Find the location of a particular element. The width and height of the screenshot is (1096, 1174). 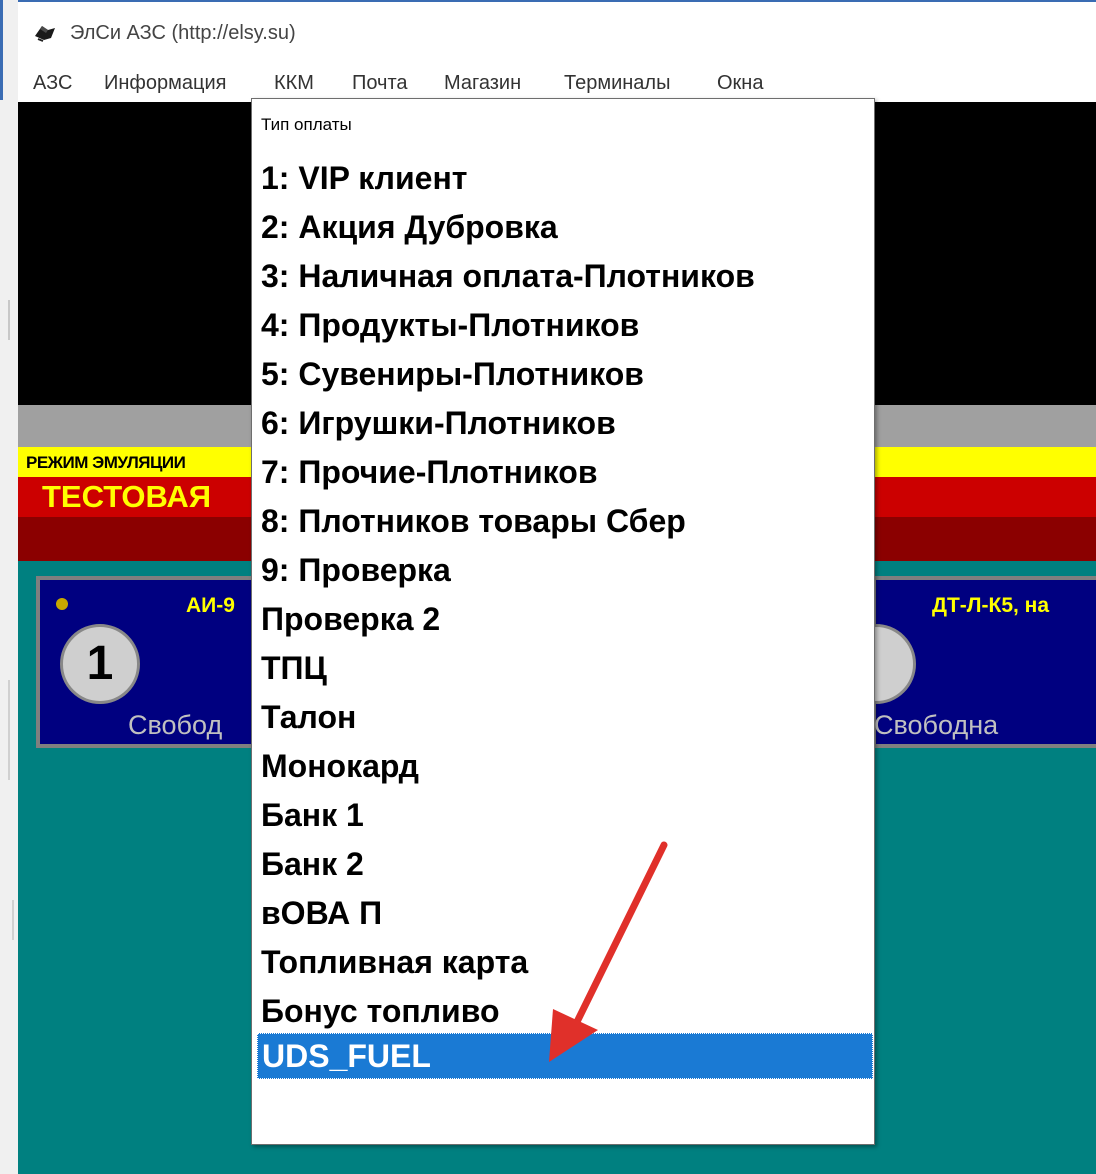

emulation-mode-label: РЕЖИМ ЭМУЛЯЦИИ is located at coordinates (106, 462).